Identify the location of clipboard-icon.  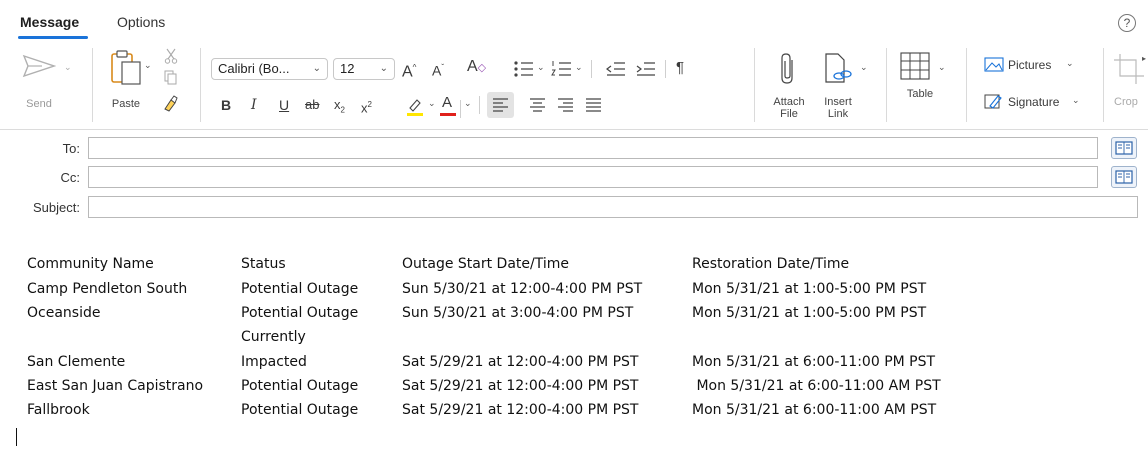
(126, 67).